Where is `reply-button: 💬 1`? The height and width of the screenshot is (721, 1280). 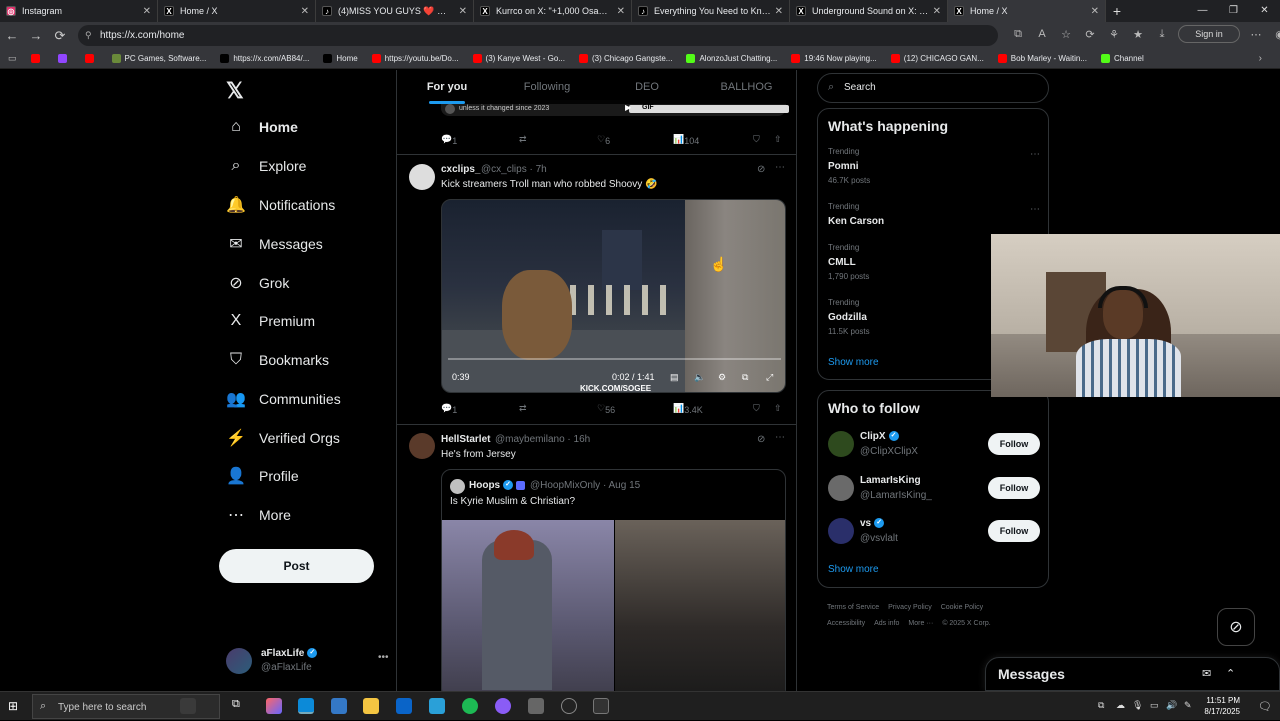
reply-button: 💬 1 is located at coordinates (449, 140).